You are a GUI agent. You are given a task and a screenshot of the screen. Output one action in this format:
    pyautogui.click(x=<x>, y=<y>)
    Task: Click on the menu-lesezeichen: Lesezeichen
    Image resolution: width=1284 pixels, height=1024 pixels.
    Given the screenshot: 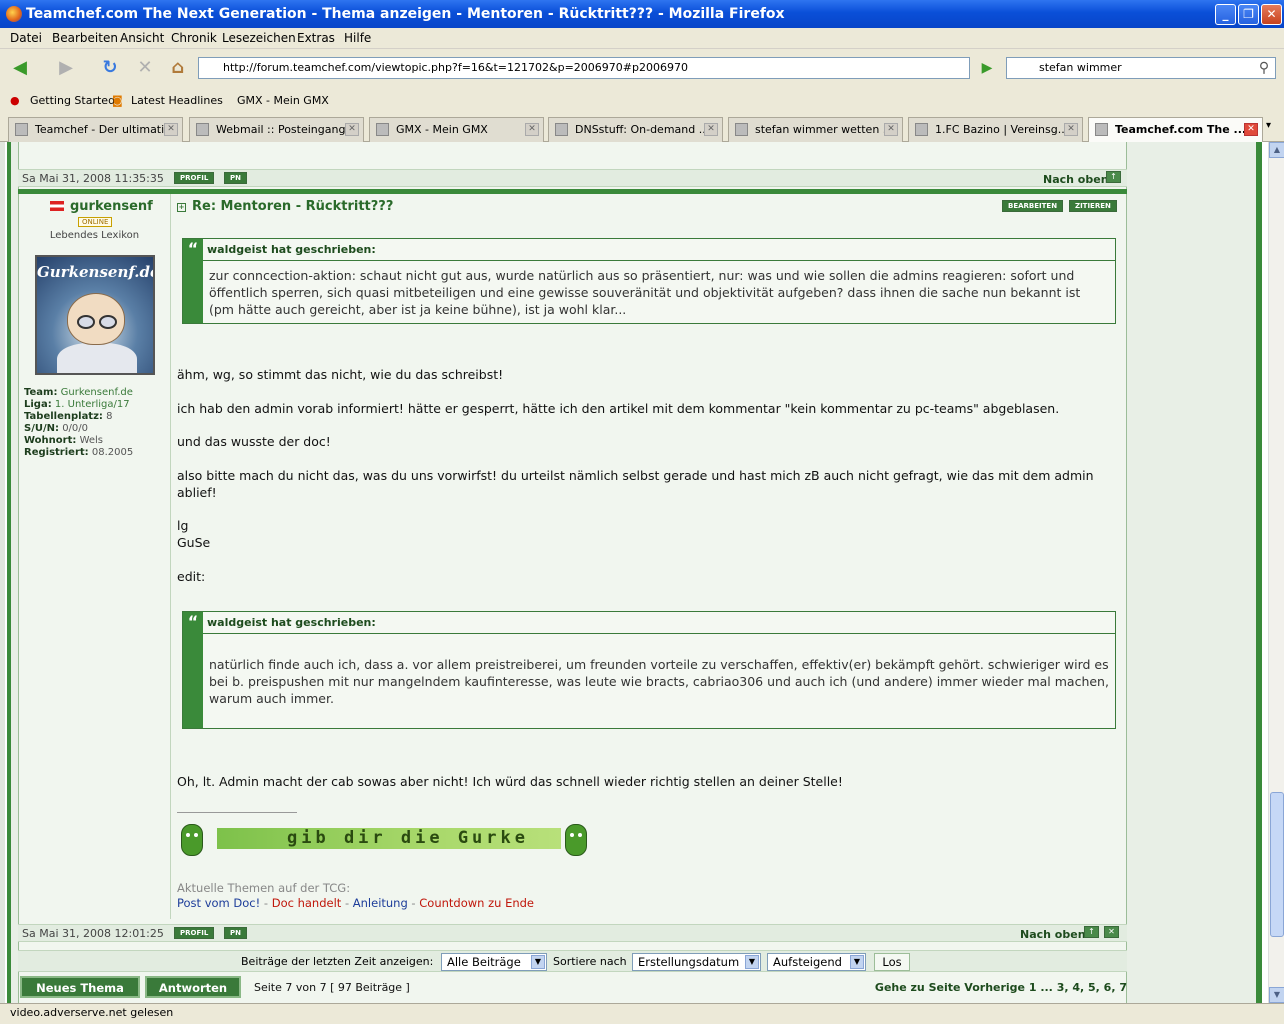 What is the action you would take?
    pyautogui.click(x=259, y=38)
    